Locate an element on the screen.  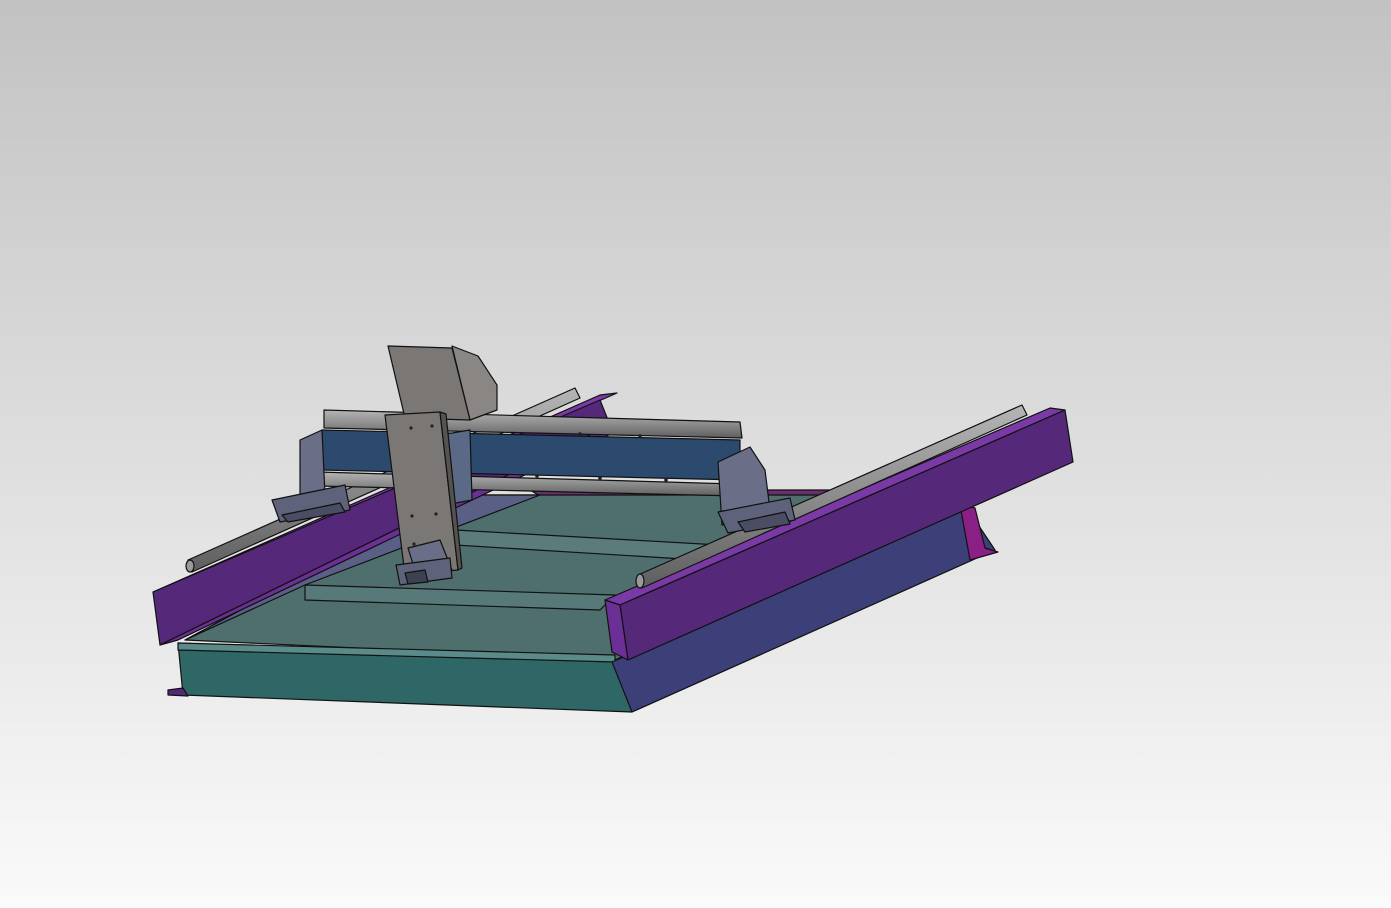
tool-head-nozzle is located at coordinates (416, 577).